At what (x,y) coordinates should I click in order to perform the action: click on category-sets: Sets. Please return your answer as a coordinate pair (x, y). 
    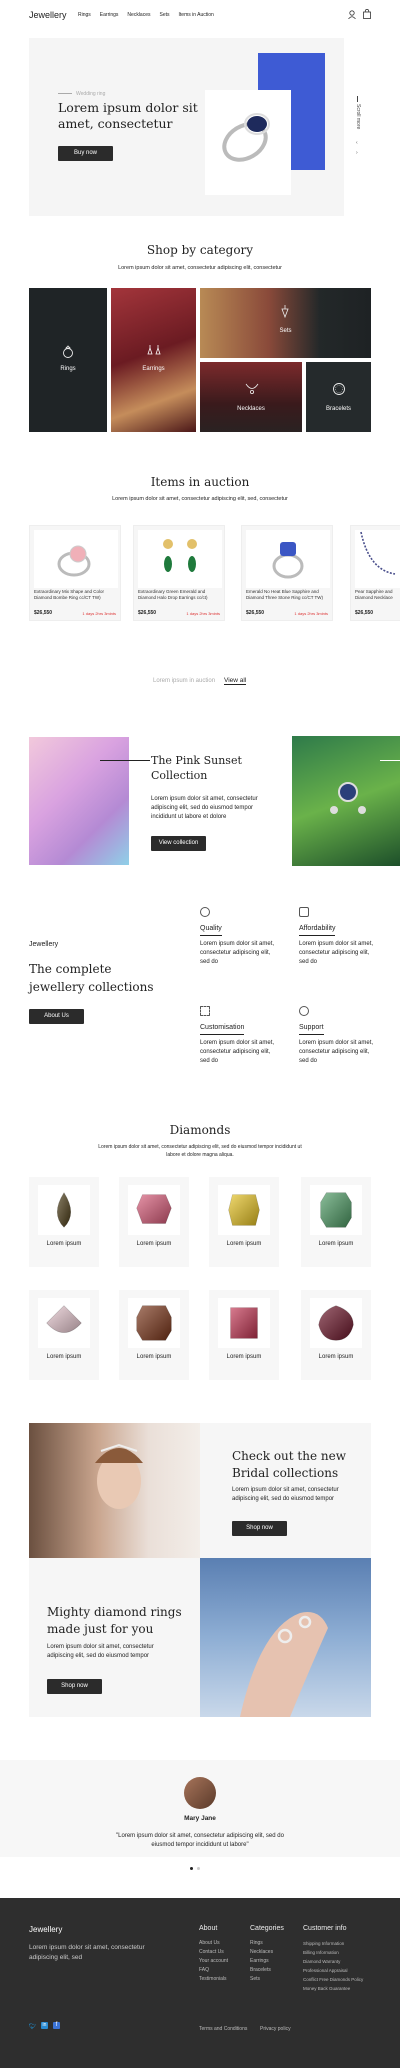
    Looking at the image, I should click on (285, 323).